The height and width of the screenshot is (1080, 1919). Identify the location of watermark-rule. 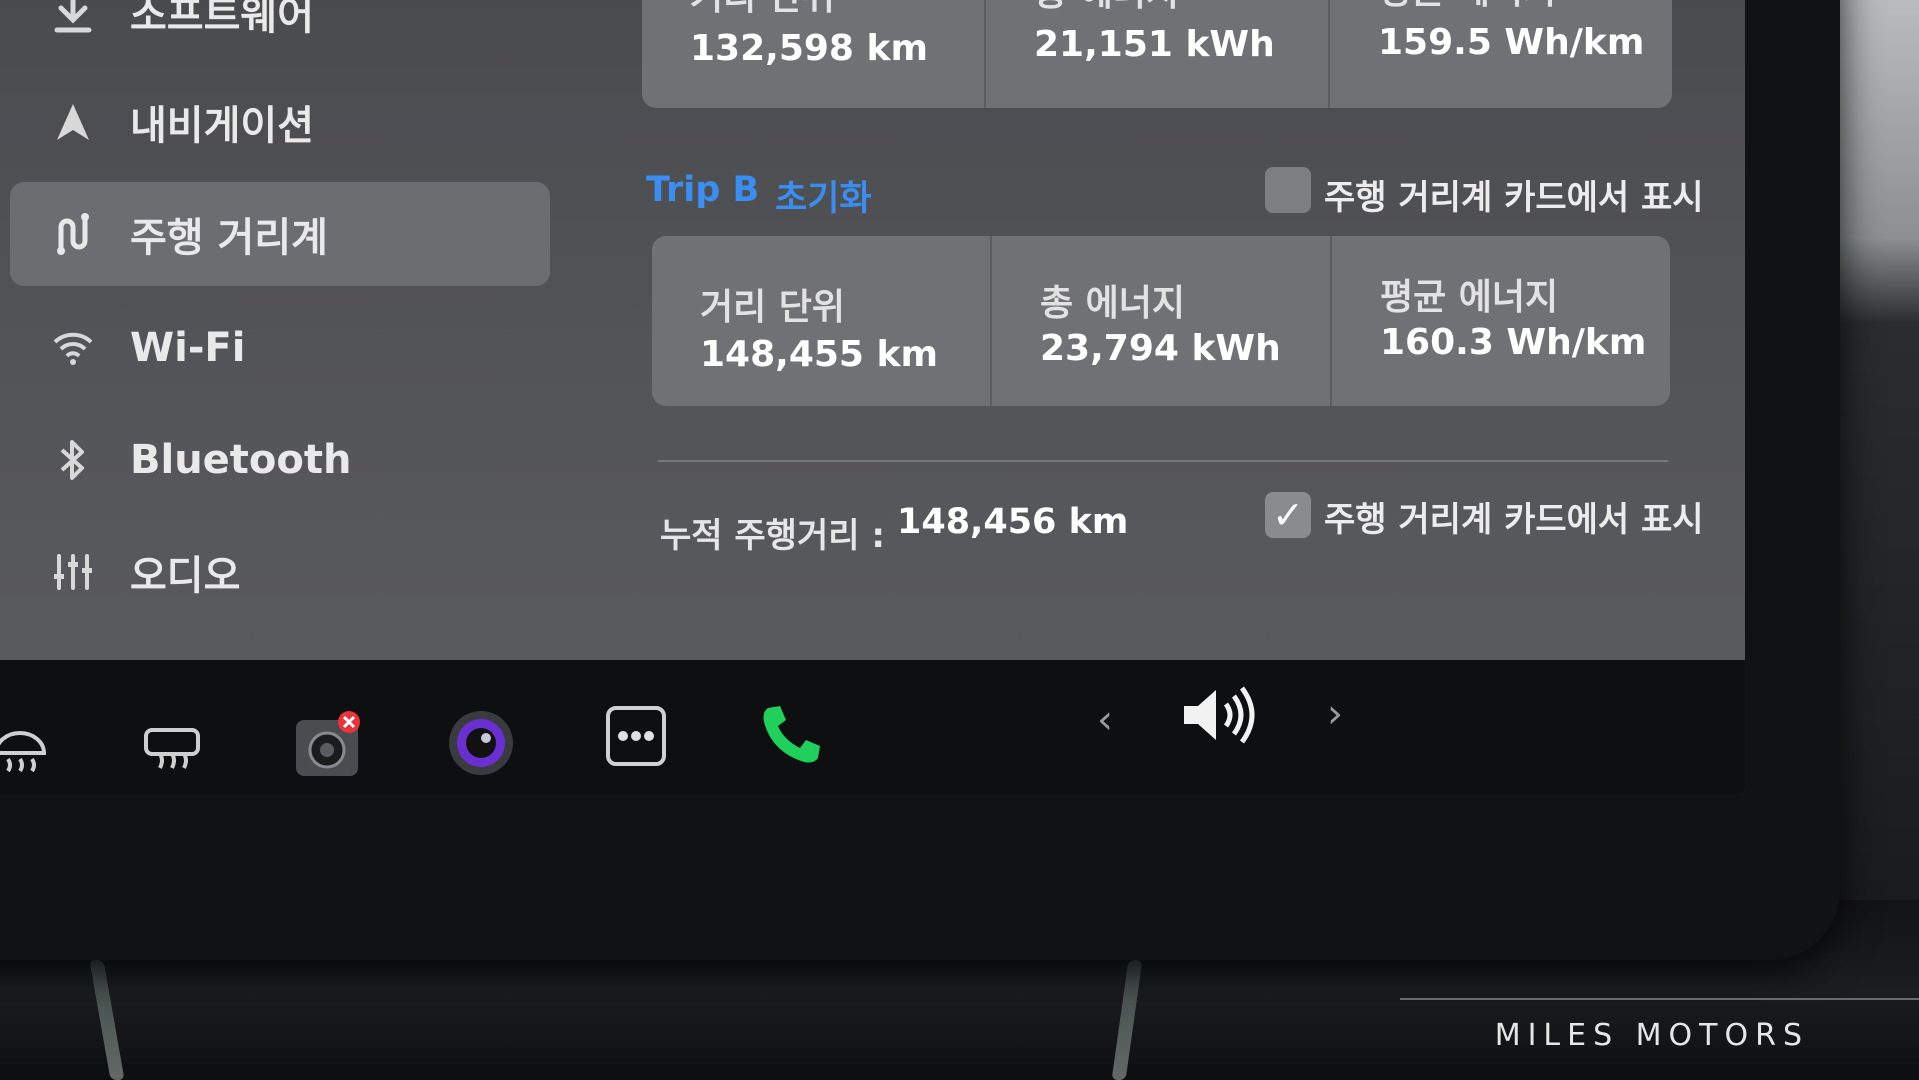
(1659, 999).